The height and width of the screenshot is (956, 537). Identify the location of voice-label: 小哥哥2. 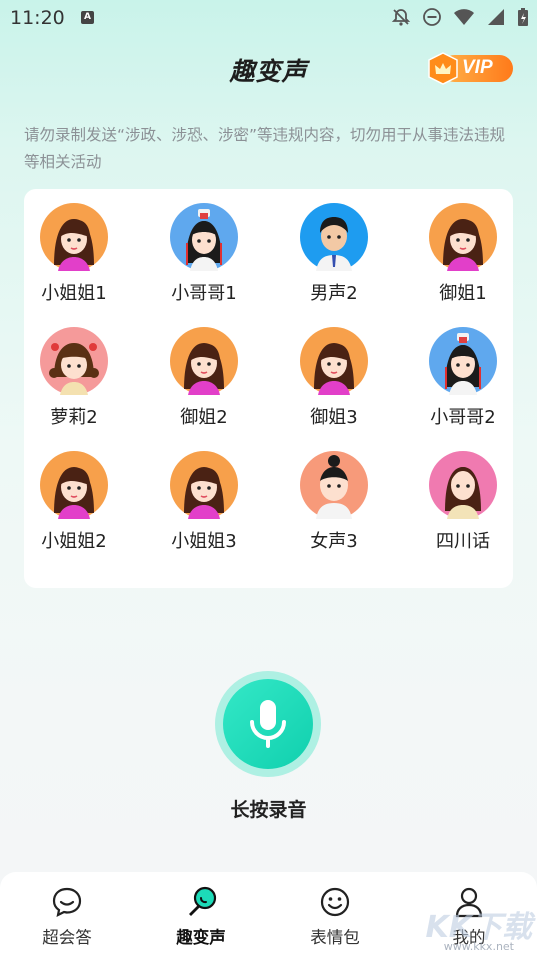
(463, 417).